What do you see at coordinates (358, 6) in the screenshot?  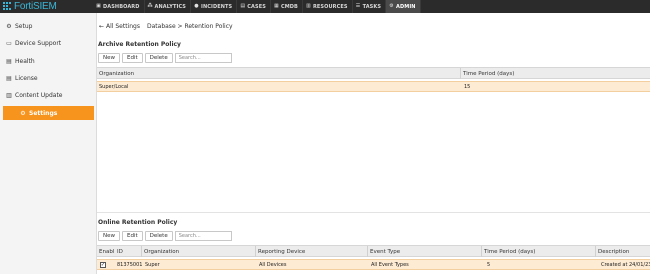 I see `tasks-icon: ☰` at bounding box center [358, 6].